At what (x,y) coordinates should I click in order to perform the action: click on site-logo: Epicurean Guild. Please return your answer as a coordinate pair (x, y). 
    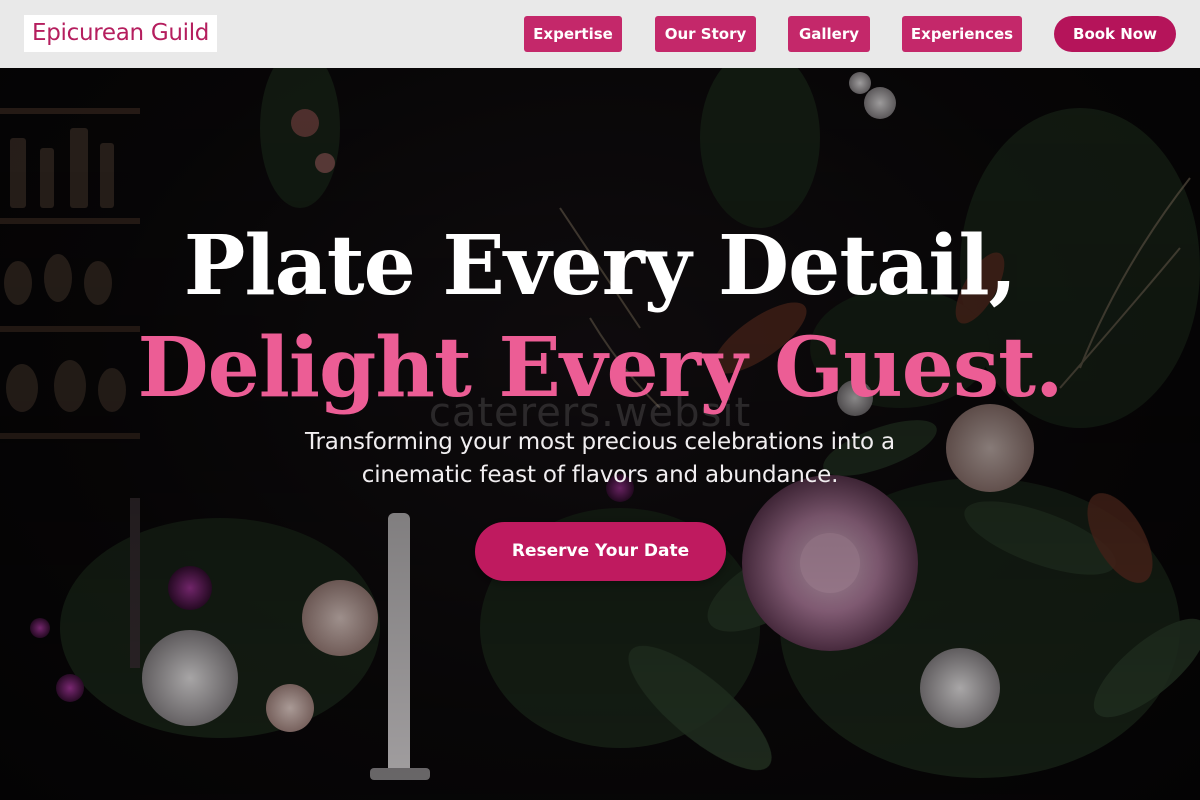
    Looking at the image, I should click on (121, 33).